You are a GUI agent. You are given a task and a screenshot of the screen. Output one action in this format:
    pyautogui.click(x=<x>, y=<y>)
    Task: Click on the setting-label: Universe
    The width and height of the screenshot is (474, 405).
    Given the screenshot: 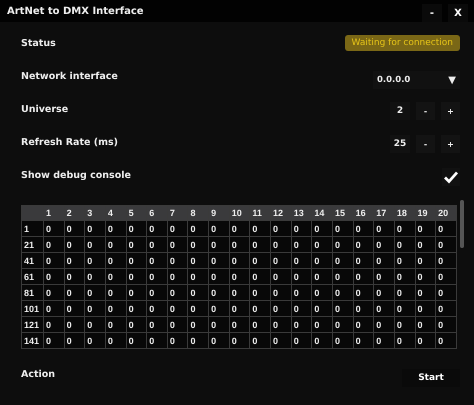 What is the action you would take?
    pyautogui.click(x=44, y=109)
    